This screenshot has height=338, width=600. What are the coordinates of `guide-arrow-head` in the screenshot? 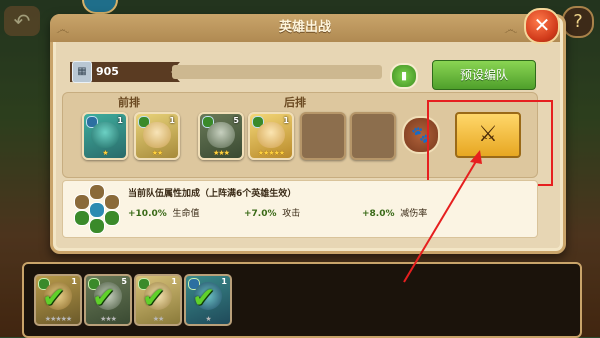 It's located at (476, 157).